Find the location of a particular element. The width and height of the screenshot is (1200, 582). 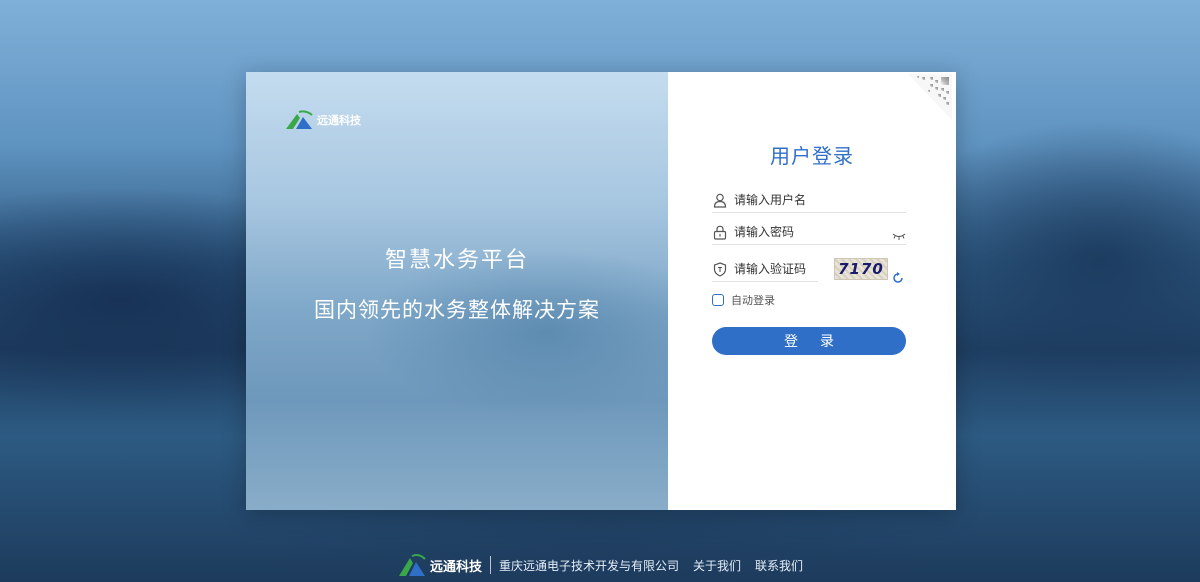

footer-logo-mark-icon is located at coordinates (412, 565).